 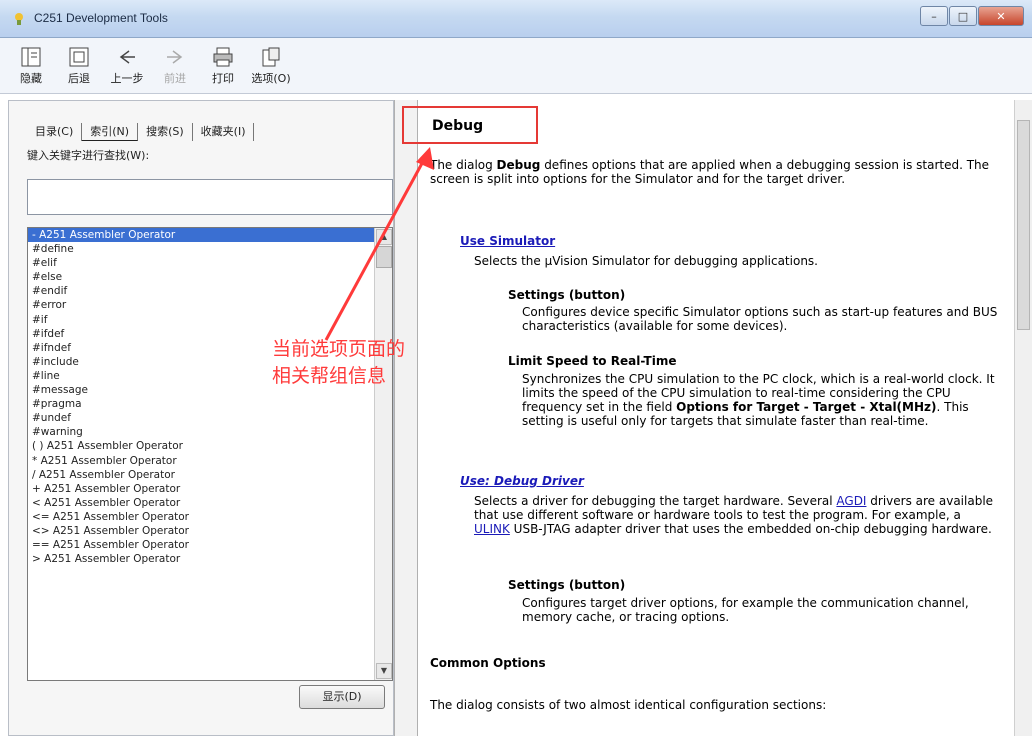 What do you see at coordinates (329, 376) in the screenshot?
I see `annotation-line-2: 相关帮组信息` at bounding box center [329, 376].